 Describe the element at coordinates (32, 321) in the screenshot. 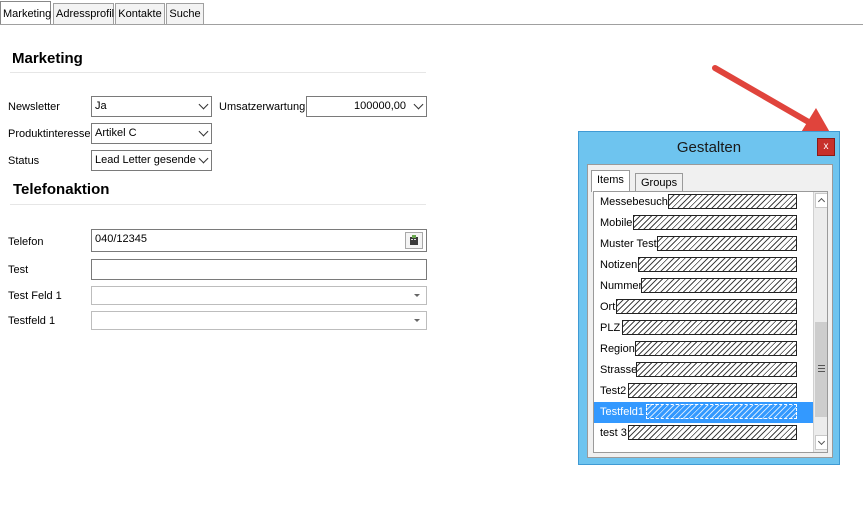

I see `testfeld1b-label: Testfeld 1` at that location.